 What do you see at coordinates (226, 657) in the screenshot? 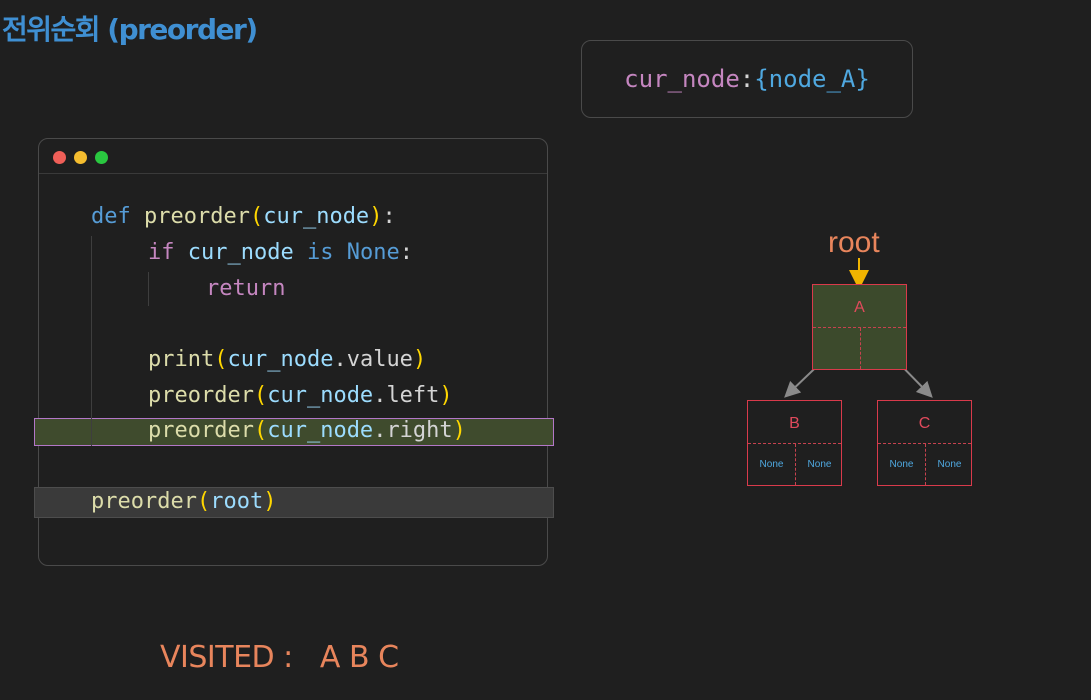
I see `visited-label: VISITED :` at bounding box center [226, 657].